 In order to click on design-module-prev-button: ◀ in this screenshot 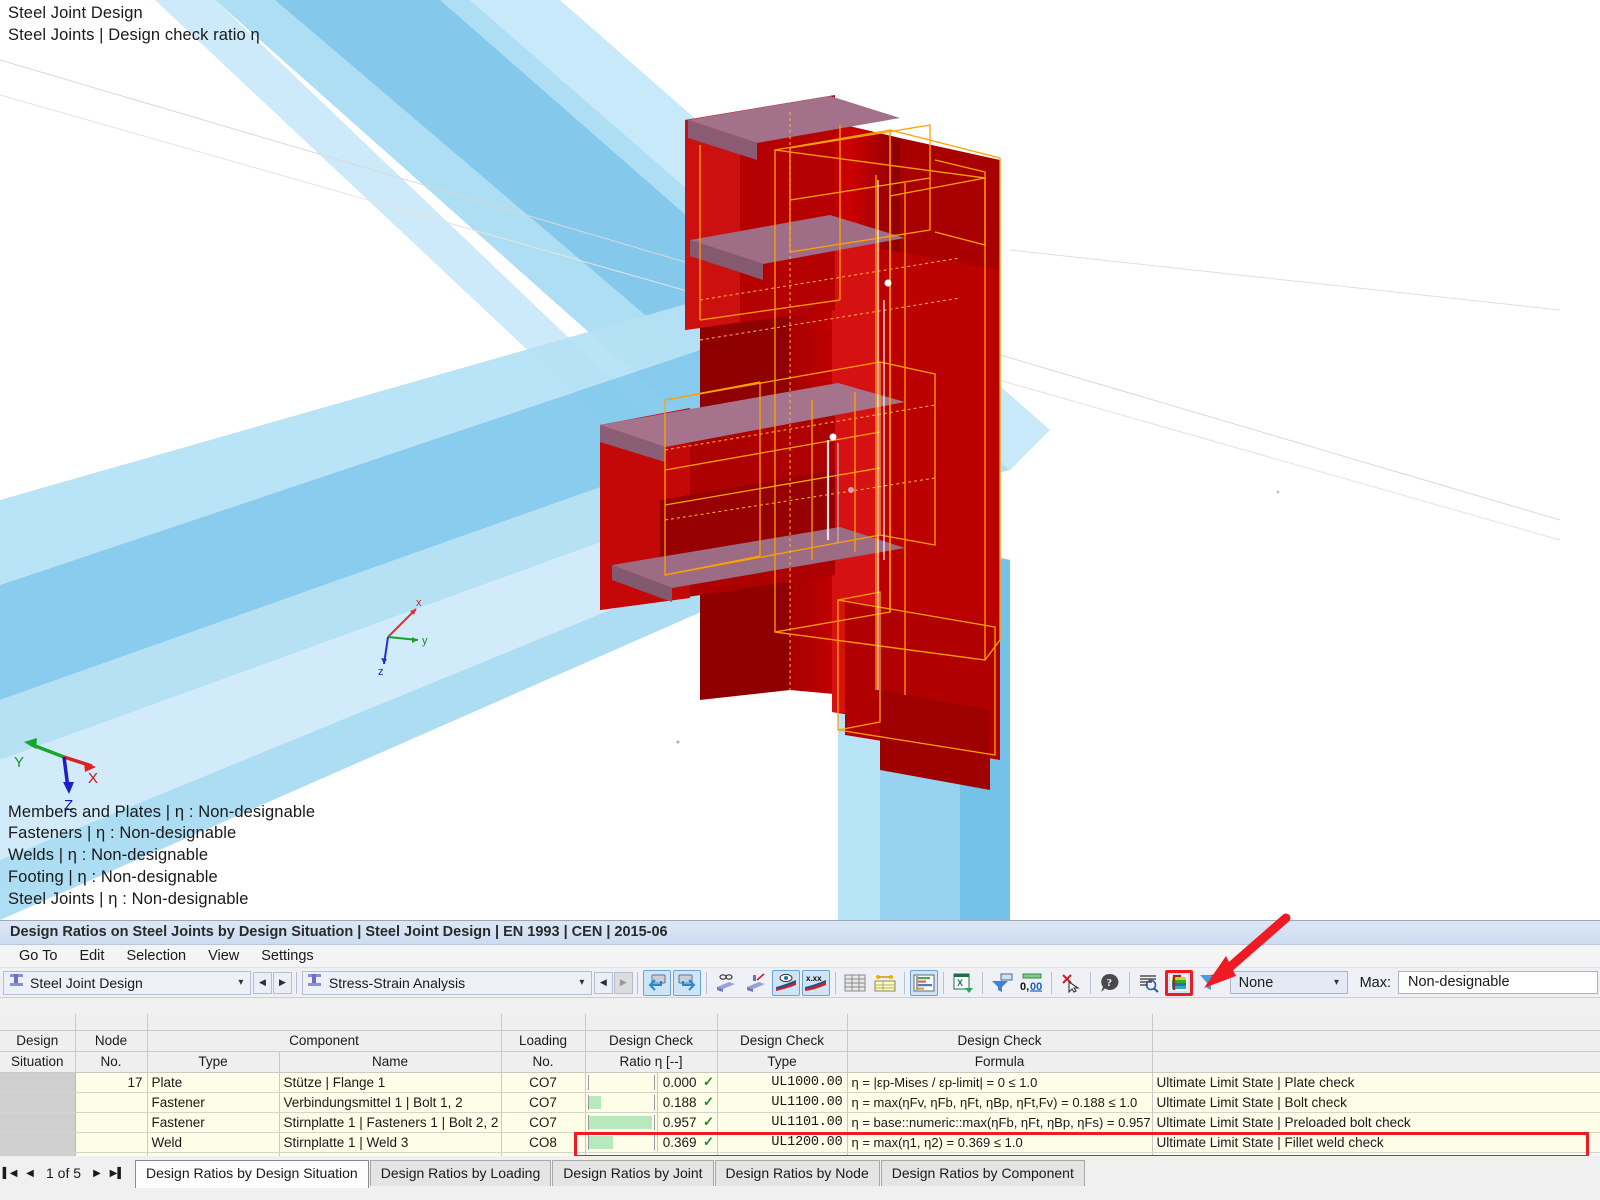, I will do `click(262, 982)`.